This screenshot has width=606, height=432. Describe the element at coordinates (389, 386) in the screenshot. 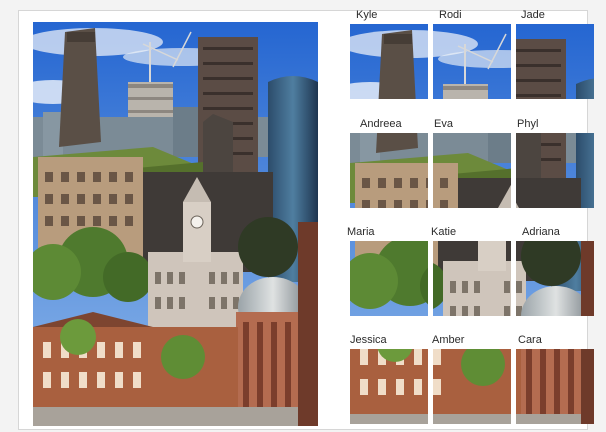

I see `tile-jessica` at that location.